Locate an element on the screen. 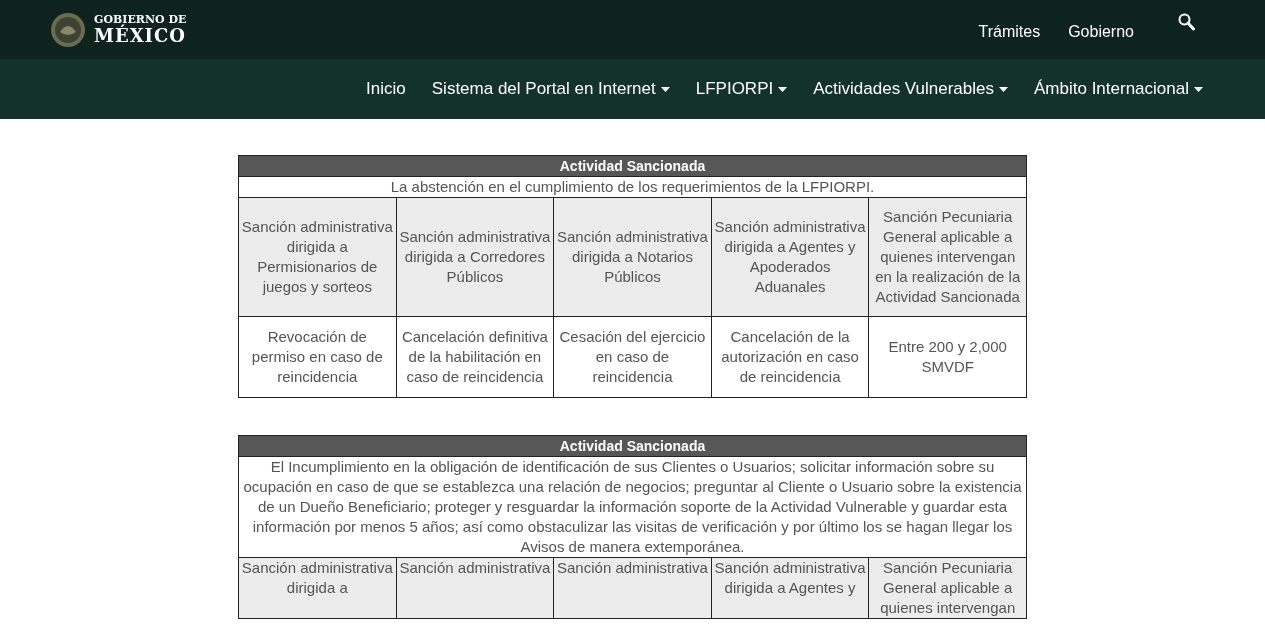 This screenshot has width=1265, height=638. column-header: Sanción Pecuniaria General aplicable a quienes intervengan en la realización de la Actividad Sancionada is located at coordinates (947, 257).